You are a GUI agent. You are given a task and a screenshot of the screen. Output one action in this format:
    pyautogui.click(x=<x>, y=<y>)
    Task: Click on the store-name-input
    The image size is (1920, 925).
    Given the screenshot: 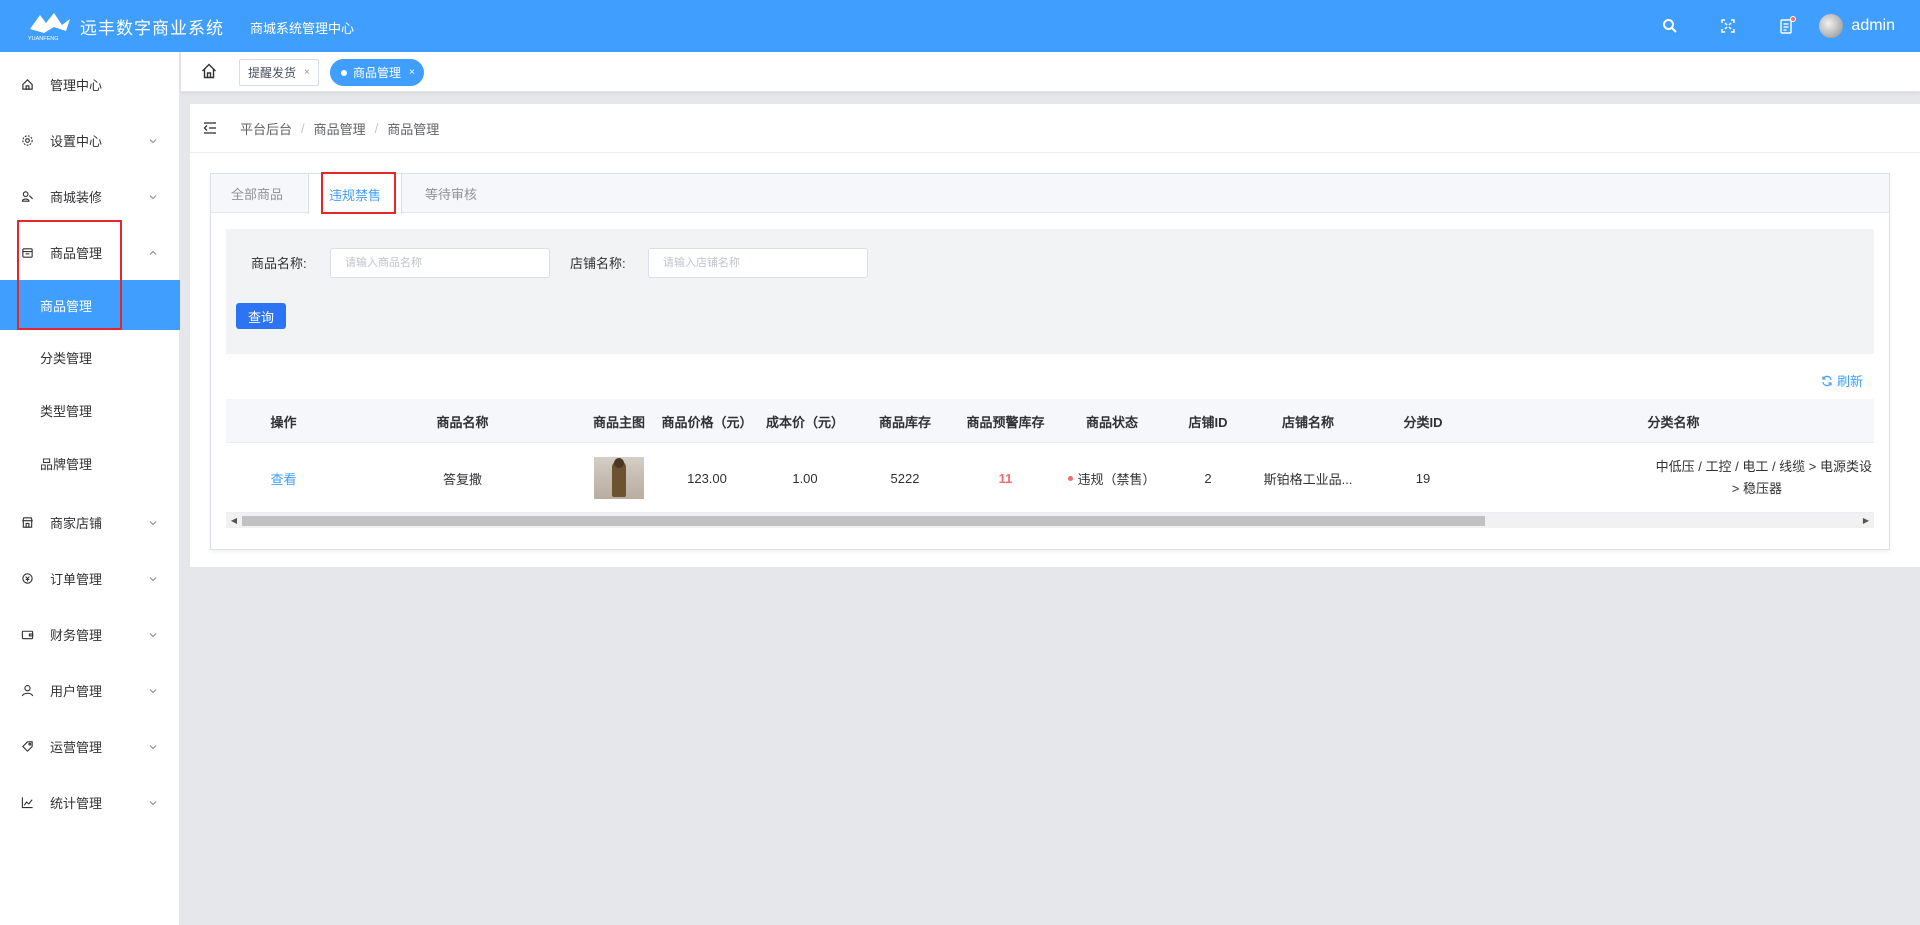 What is the action you would take?
    pyautogui.click(x=758, y=263)
    